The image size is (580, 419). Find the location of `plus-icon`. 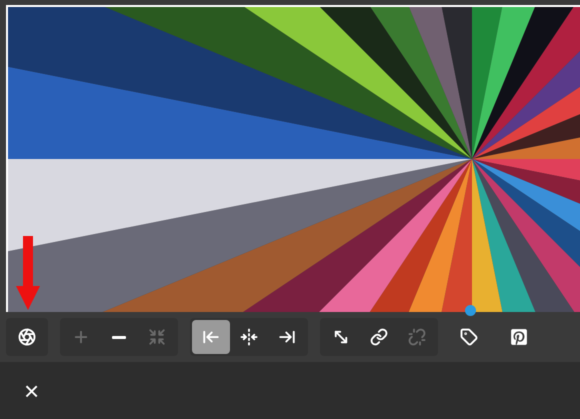

plus-icon is located at coordinates (81, 337).